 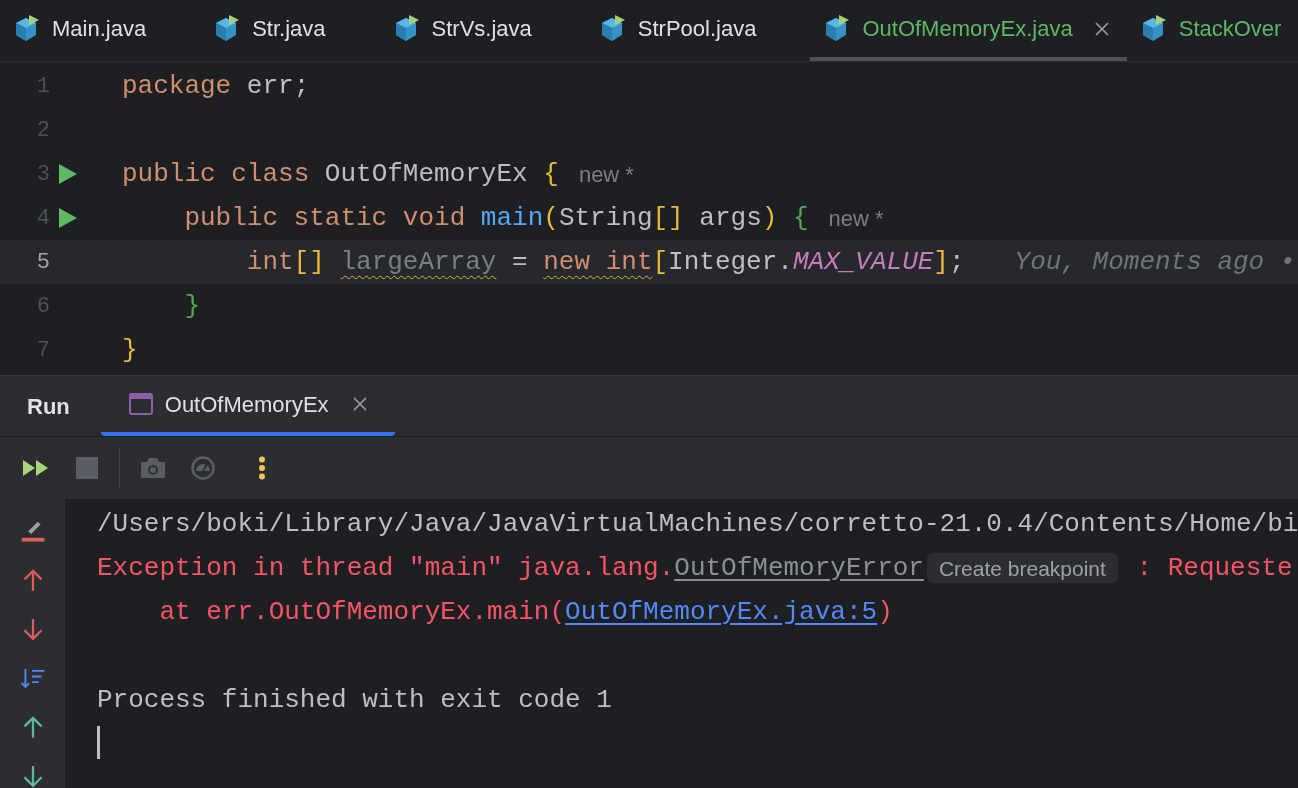 What do you see at coordinates (885, 612) in the screenshot?
I see `error-text: )` at bounding box center [885, 612].